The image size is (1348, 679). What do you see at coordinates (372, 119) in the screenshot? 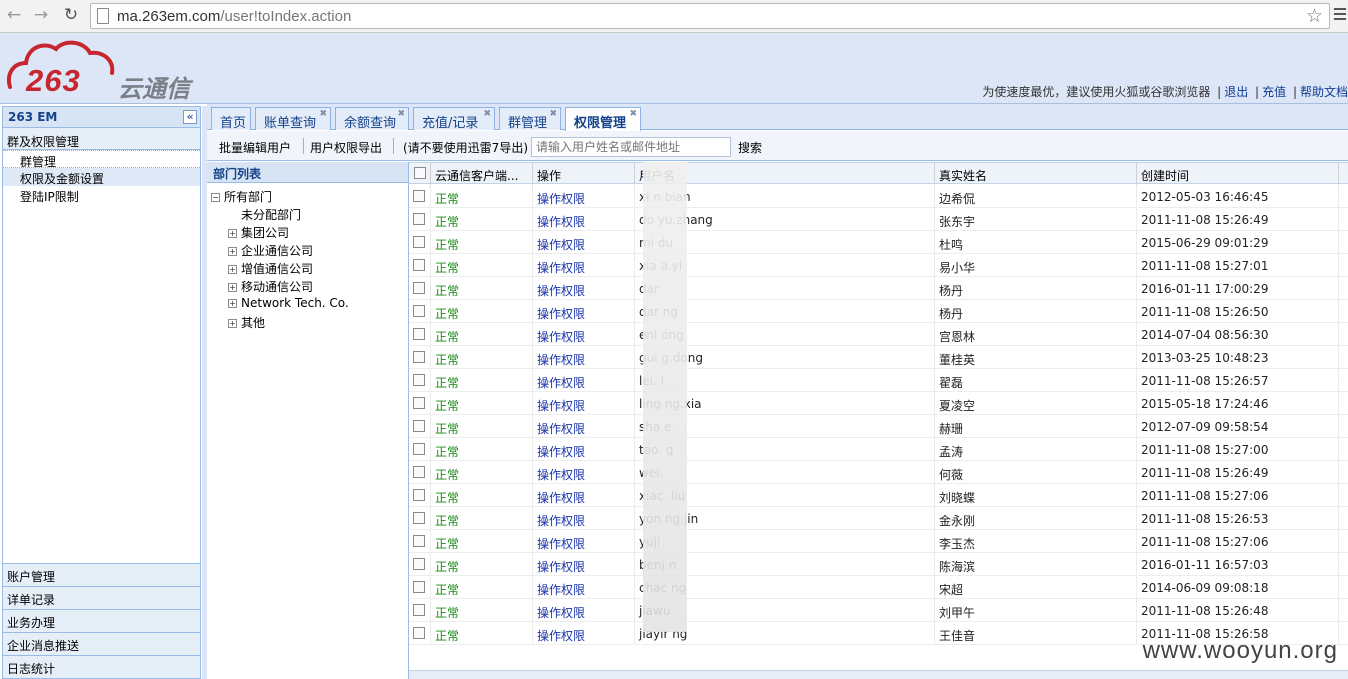
I see `tab-balance-query: 余额查询 ✖` at bounding box center [372, 119].